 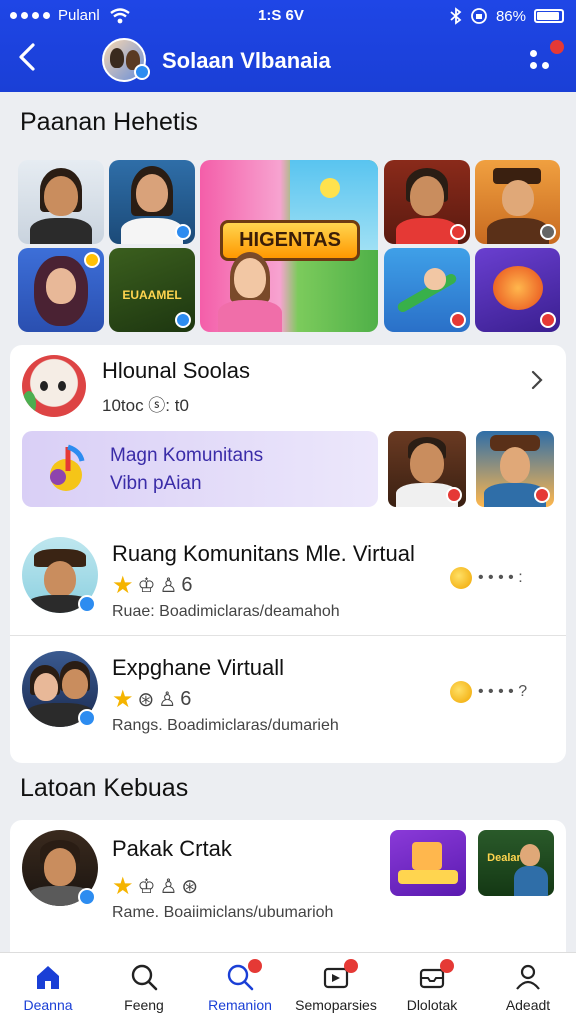 What do you see at coordinates (156, 483) in the screenshot?
I see `promo-line-2: Vibn pAian` at bounding box center [156, 483].